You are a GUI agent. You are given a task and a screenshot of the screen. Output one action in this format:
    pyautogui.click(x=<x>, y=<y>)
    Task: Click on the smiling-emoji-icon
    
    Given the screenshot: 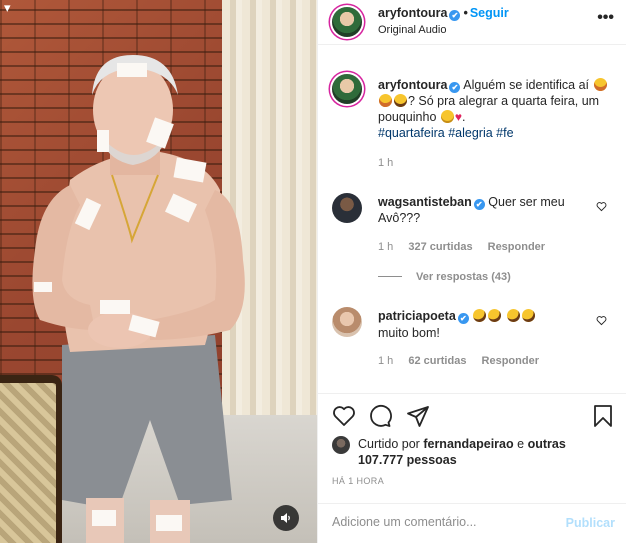 What is the action you would take?
    pyautogui.click(x=447, y=116)
    